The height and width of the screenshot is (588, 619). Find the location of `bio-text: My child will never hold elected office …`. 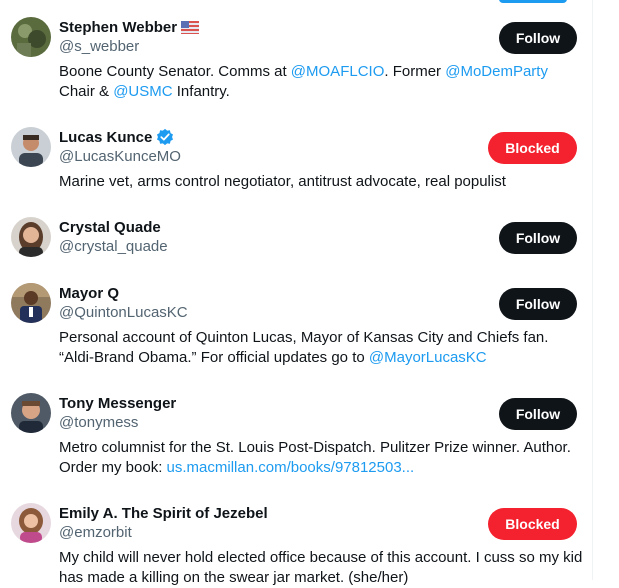

bio-text: My child will never hold elected office … is located at coordinates (321, 567).